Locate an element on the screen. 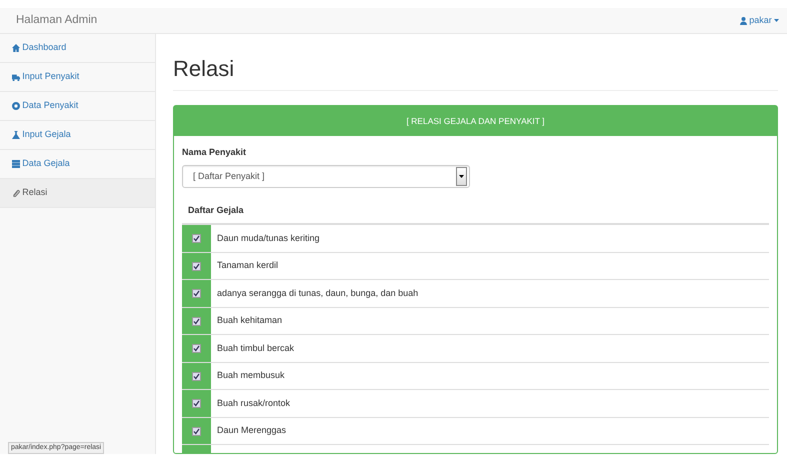  symptom-label: Buah rusak/rontok is located at coordinates (253, 403).